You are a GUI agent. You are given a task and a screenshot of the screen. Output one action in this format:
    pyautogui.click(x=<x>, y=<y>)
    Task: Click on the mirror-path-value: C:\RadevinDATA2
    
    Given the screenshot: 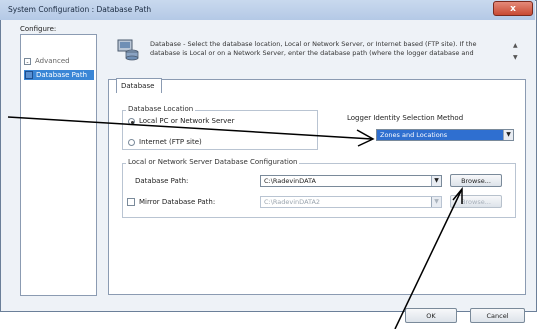 What is the action you would take?
    pyautogui.click(x=292, y=202)
    